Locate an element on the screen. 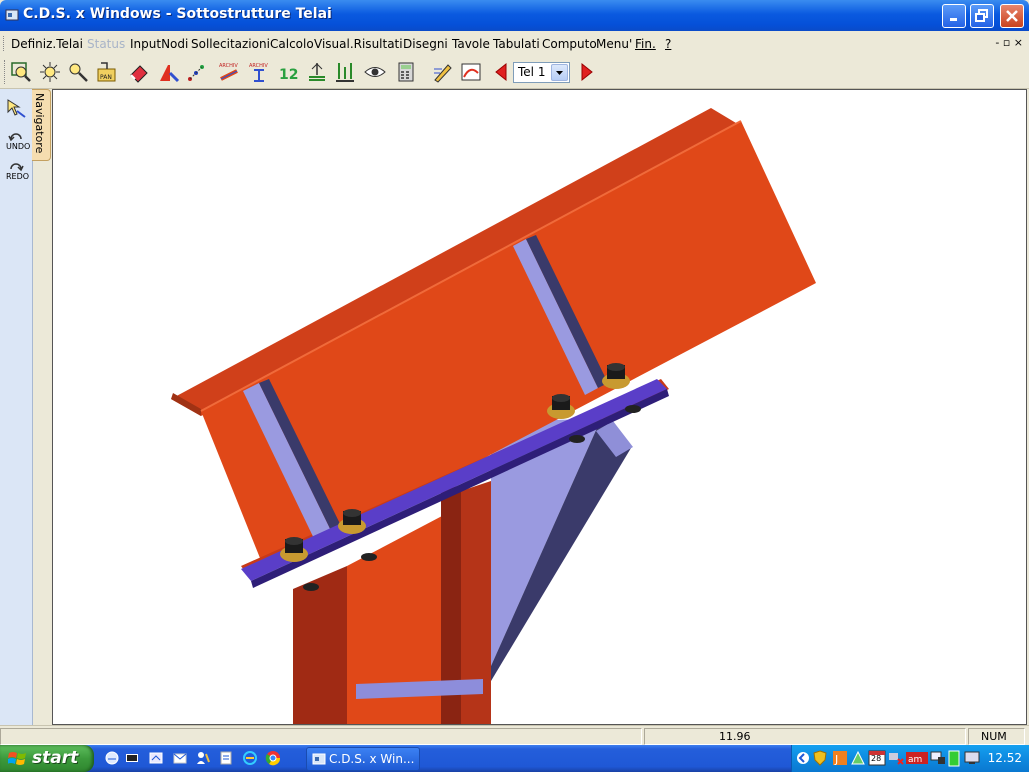 This screenshot has height=772, width=1029. quicklaunch-chrome-icon is located at coordinates (273, 758).